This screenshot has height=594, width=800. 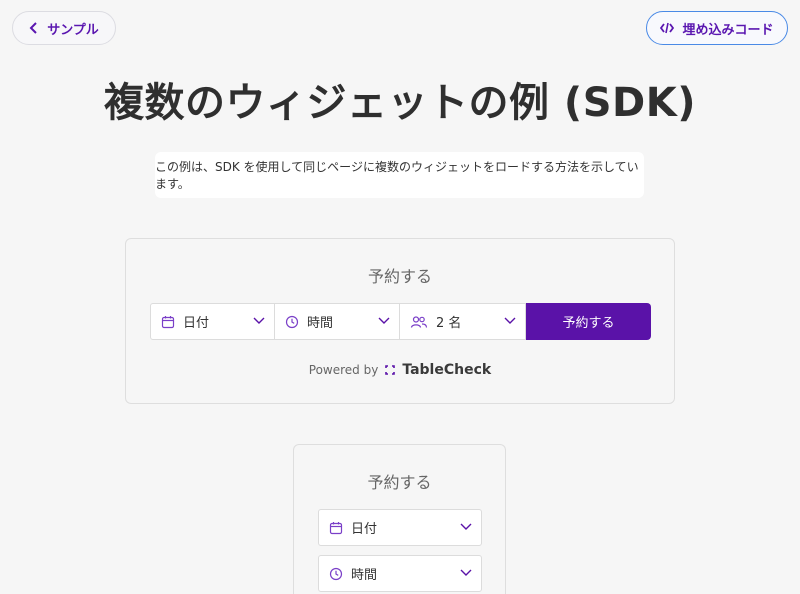 I want to click on back-button: サンプル, so click(x=64, y=28).